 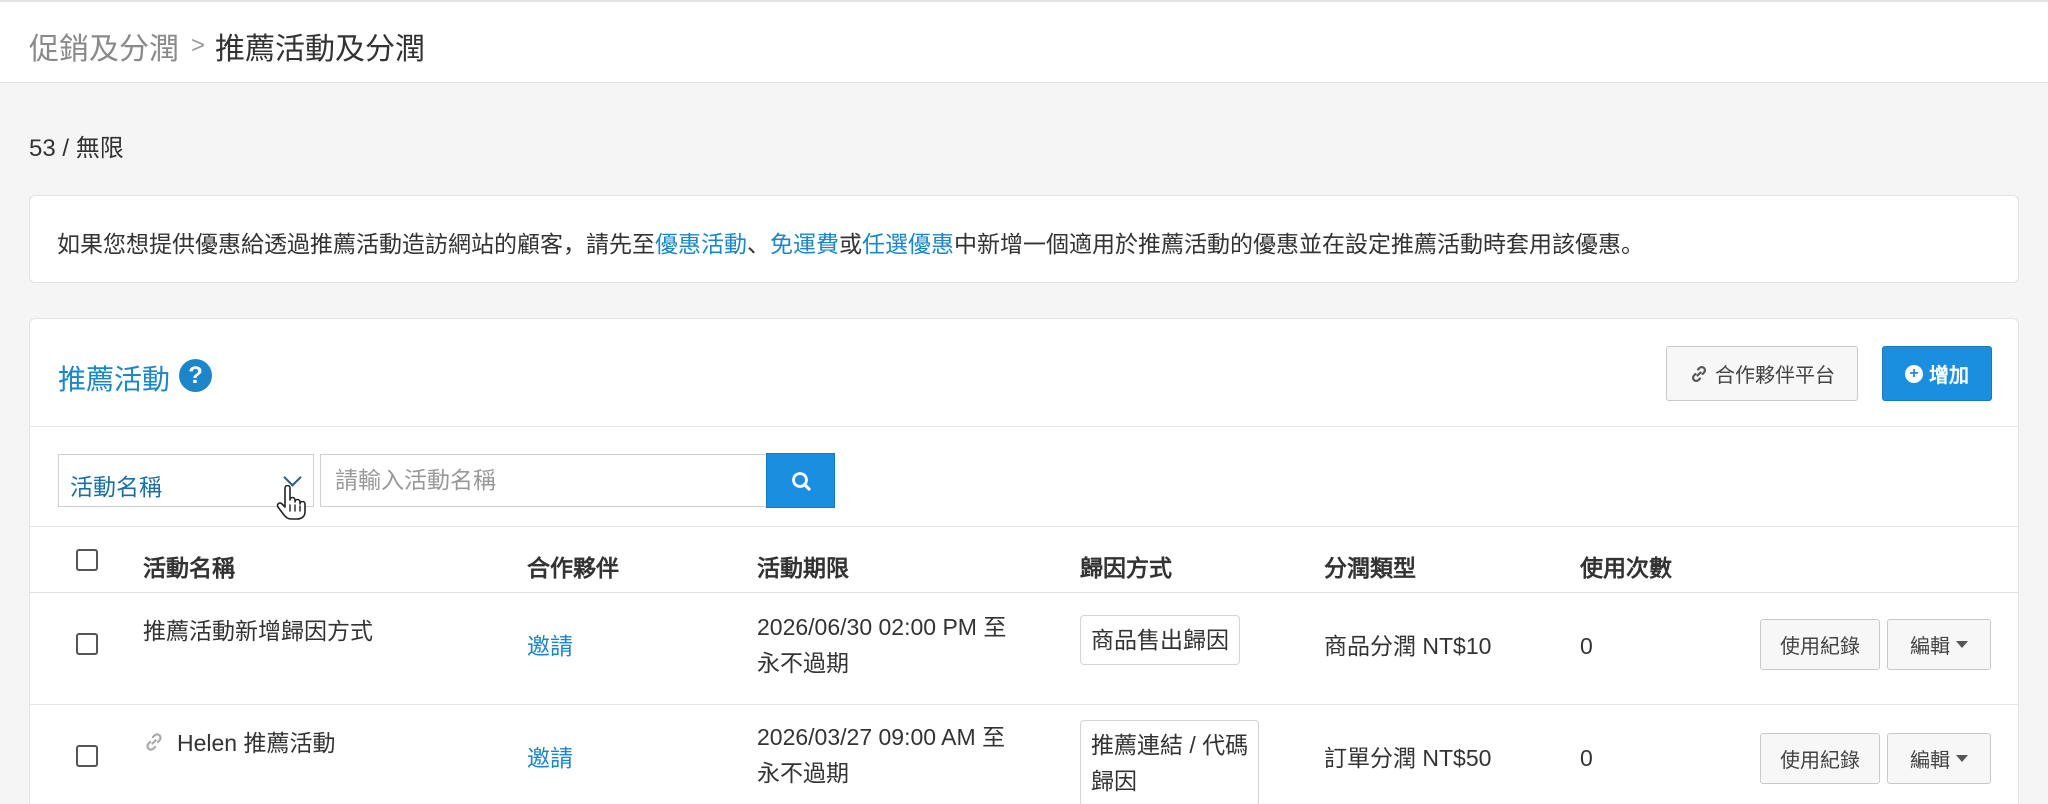 I want to click on referral-link-icon, so click(x=154, y=742).